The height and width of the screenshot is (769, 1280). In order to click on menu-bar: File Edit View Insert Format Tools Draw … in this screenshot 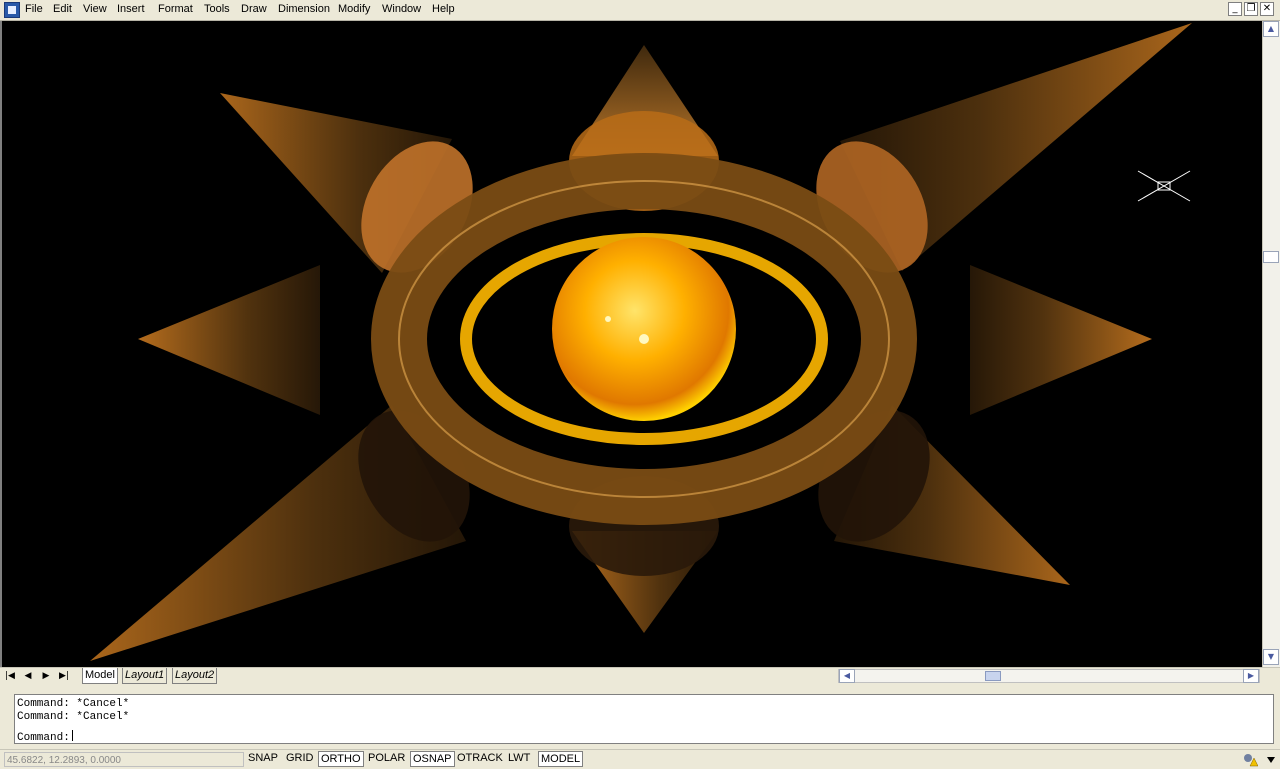, I will do `click(640, 10)`.